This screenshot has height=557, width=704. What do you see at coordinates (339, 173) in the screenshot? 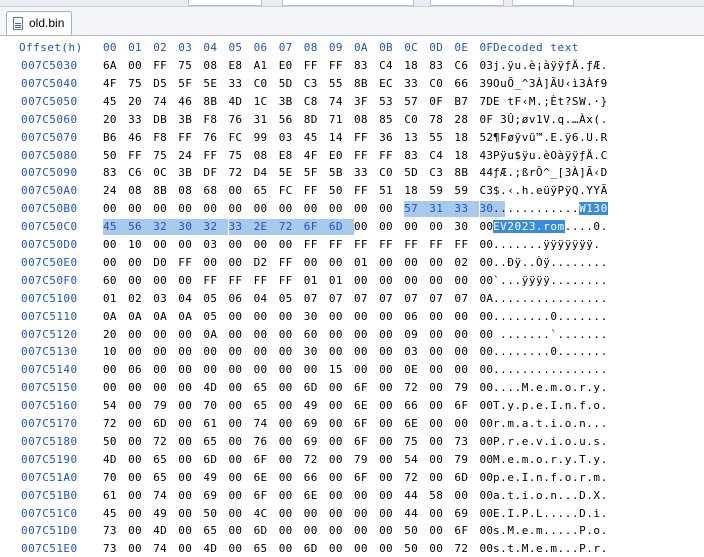
I see `hex-byte: 5B` at bounding box center [339, 173].